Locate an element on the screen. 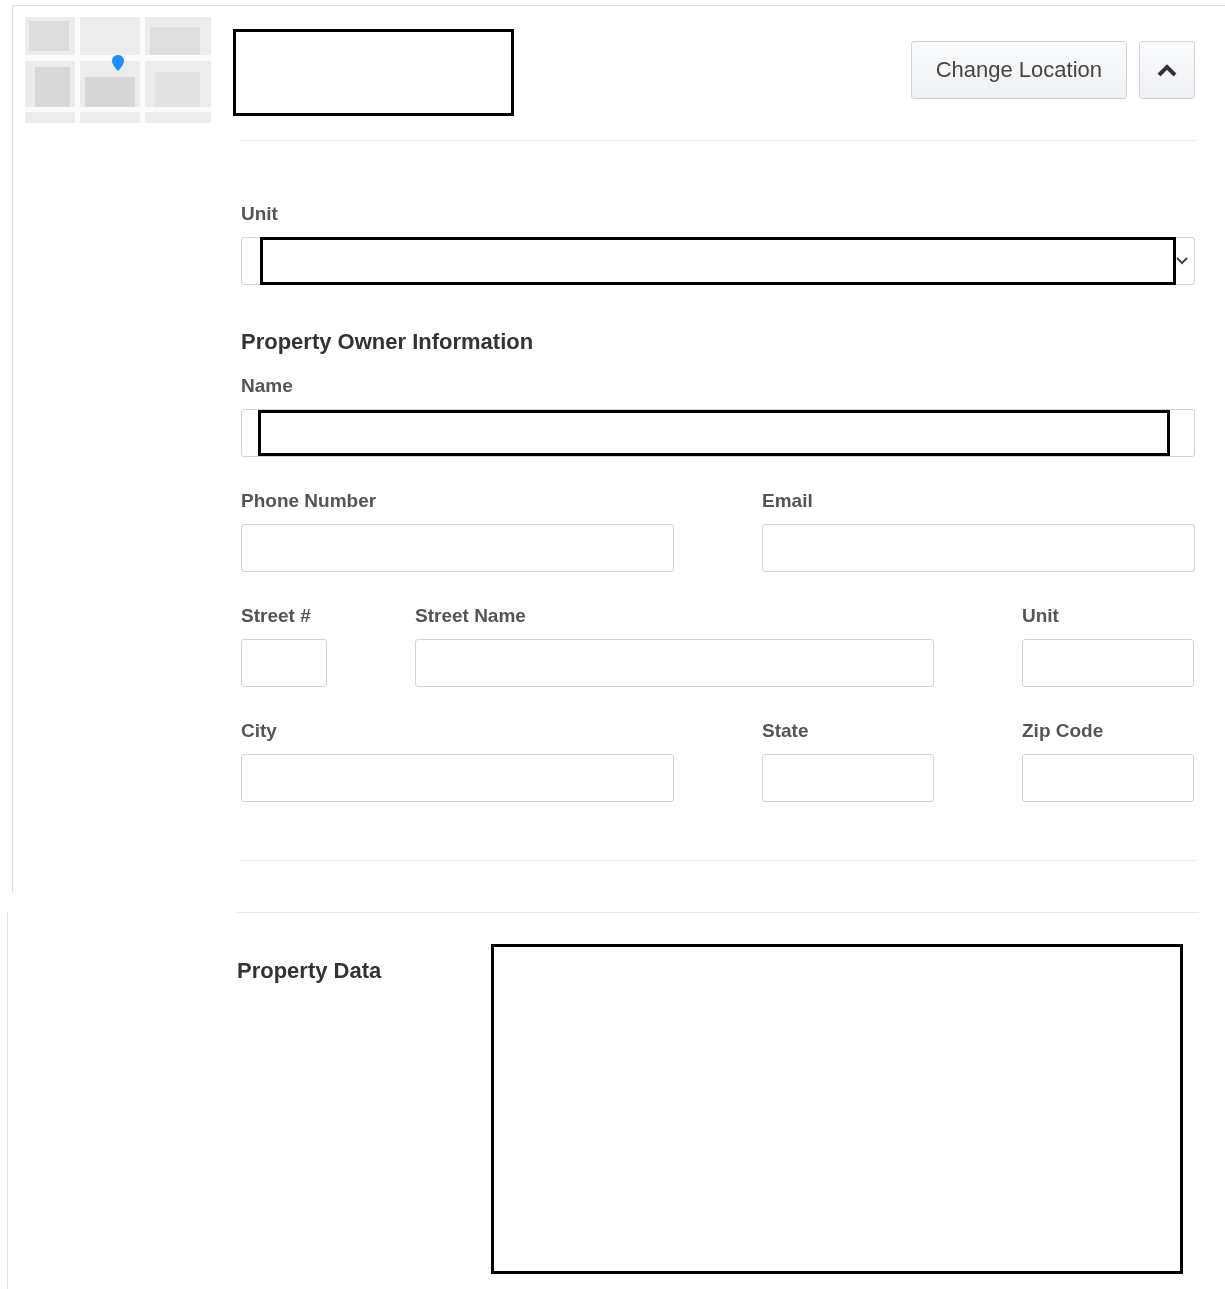  chevron-down-icon is located at coordinates (1182, 261).